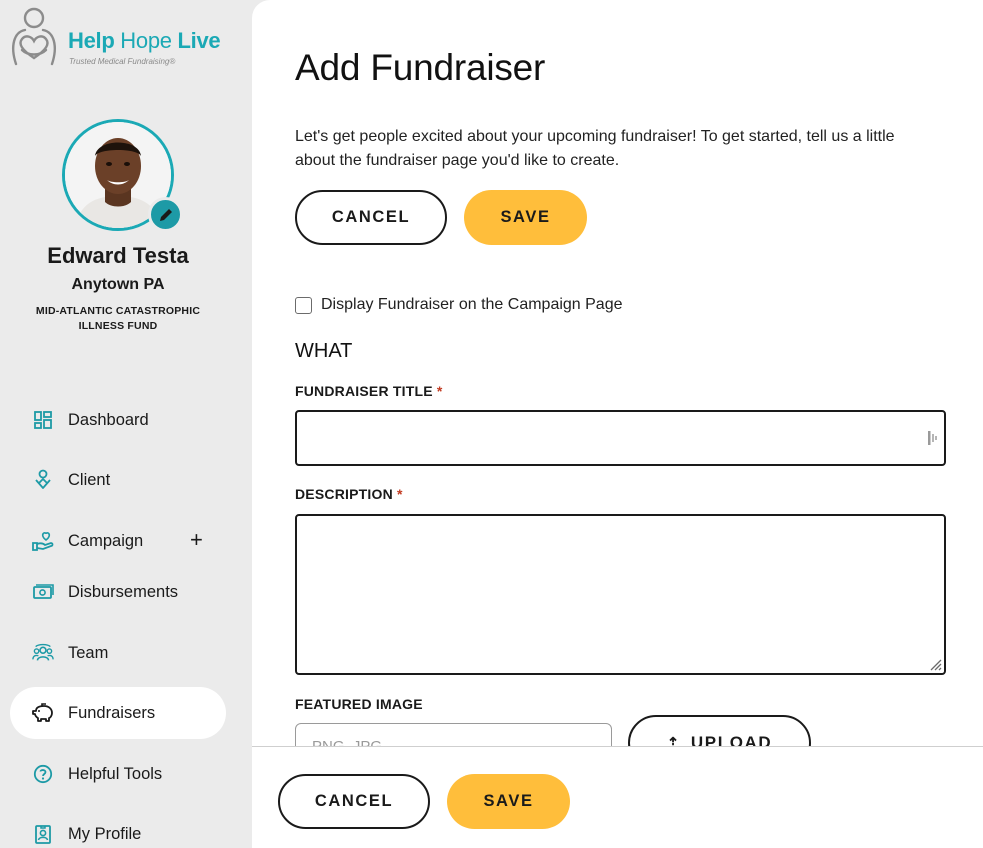  I want to click on sidebar-item-label: Disbursements, so click(123, 591).